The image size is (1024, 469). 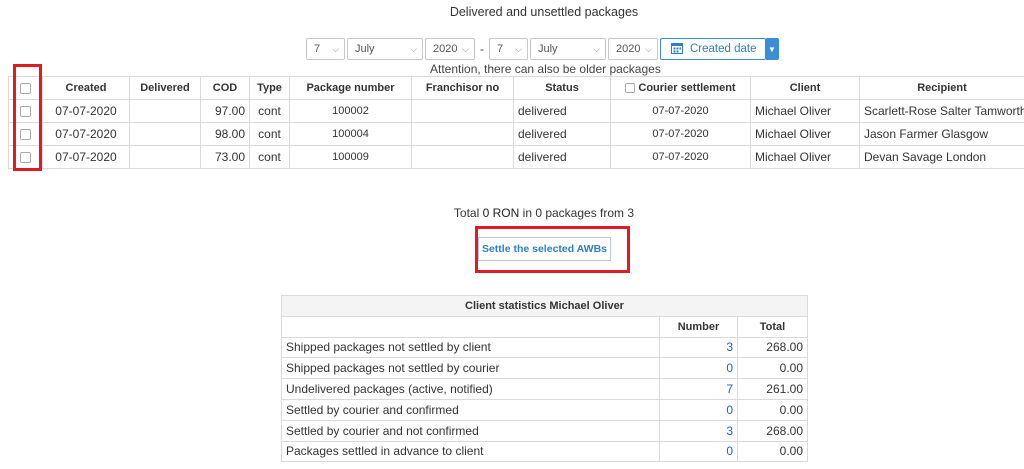 I want to click on header-franchisor-no: Franchisor no, so click(x=462, y=88).